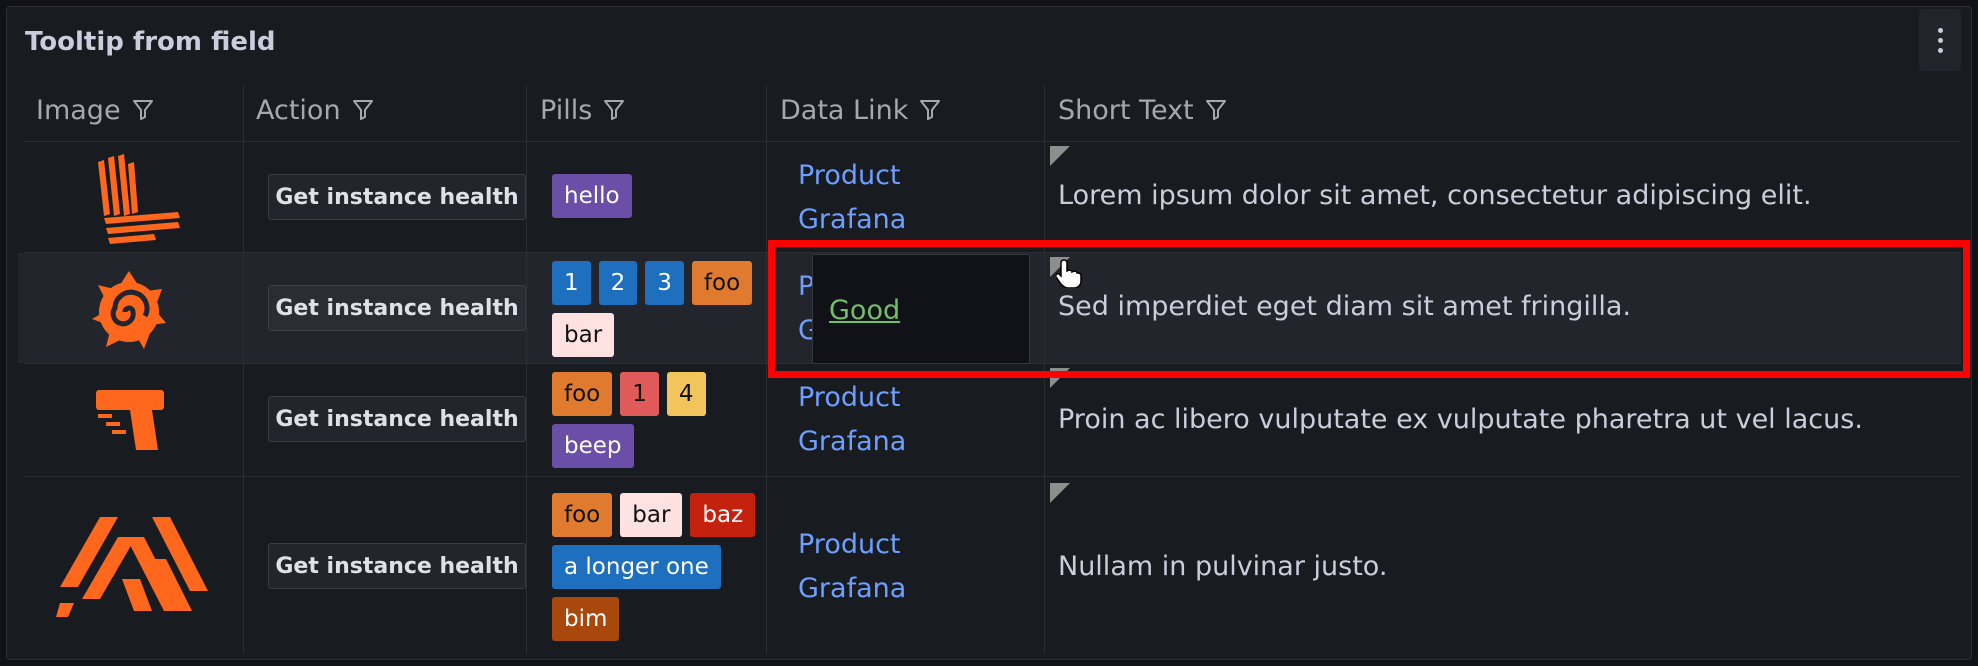  Describe the element at coordinates (132, 567) in the screenshot. I see `mimir-logo-icon` at that location.